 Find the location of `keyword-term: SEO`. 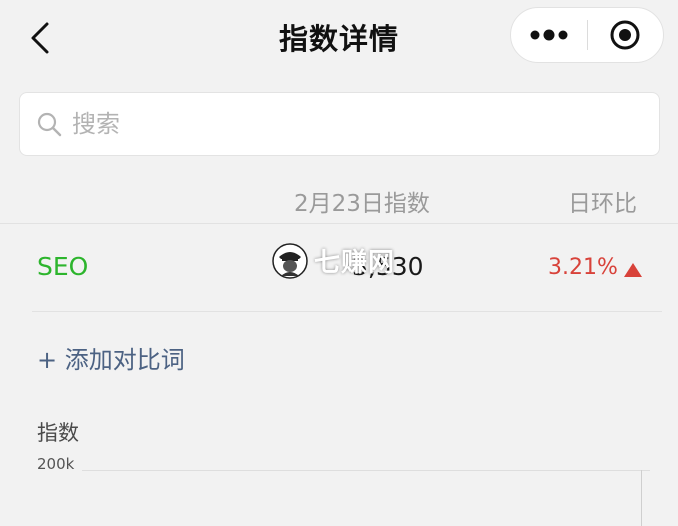

keyword-term: SEO is located at coordinates (62, 266).